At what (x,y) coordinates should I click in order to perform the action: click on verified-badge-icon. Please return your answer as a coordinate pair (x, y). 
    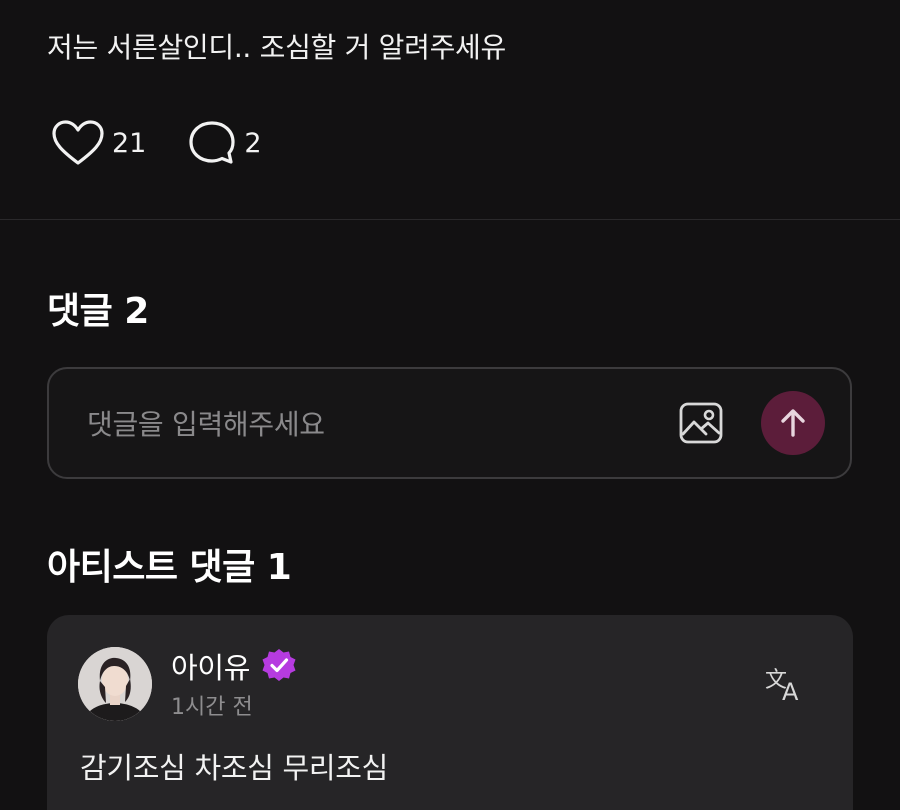
    Looking at the image, I should click on (279, 665).